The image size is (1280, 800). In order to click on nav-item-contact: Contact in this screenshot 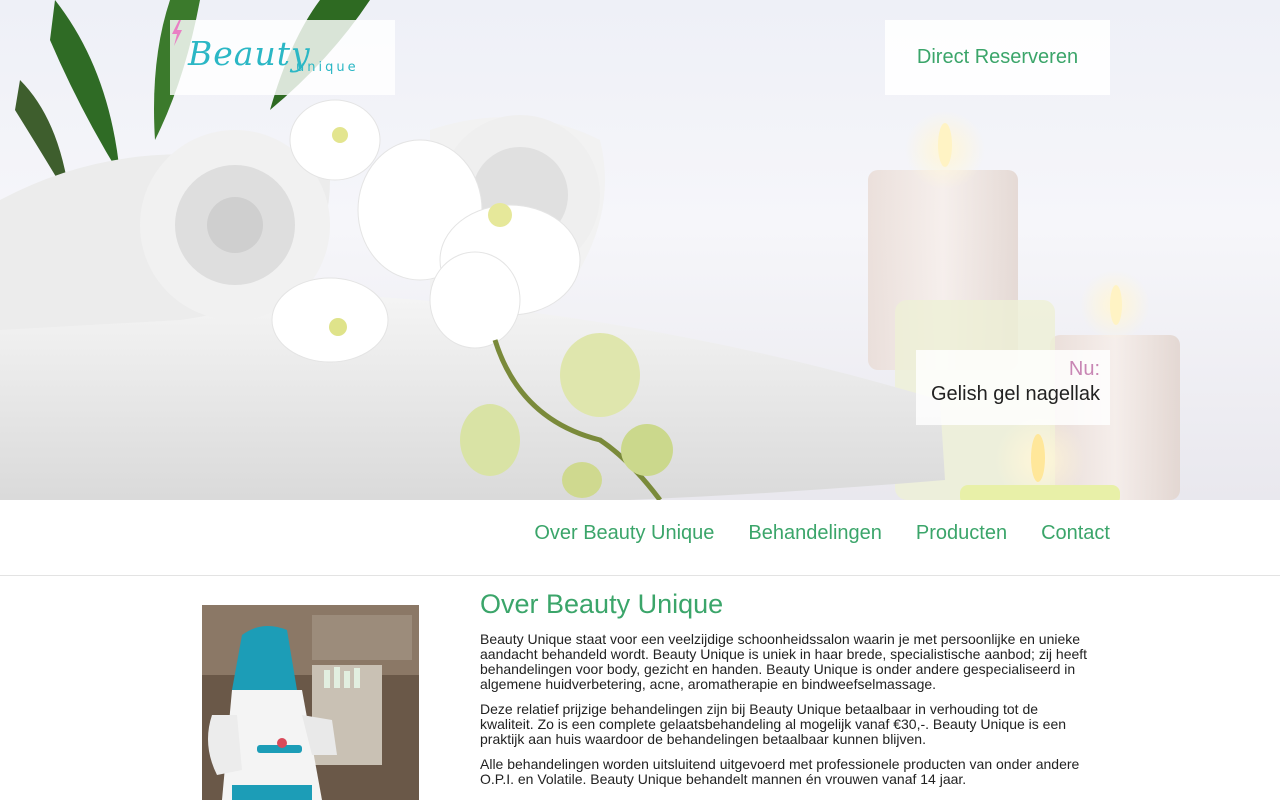, I will do `click(1075, 533)`.